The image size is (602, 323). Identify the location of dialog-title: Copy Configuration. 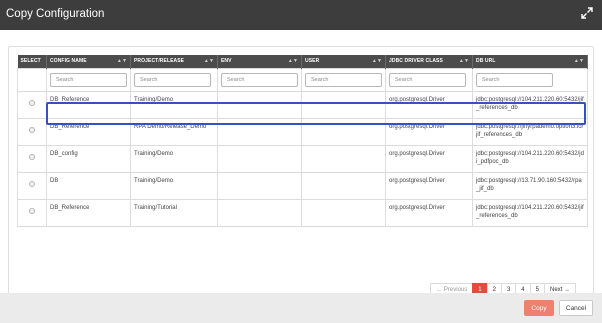
(55, 14).